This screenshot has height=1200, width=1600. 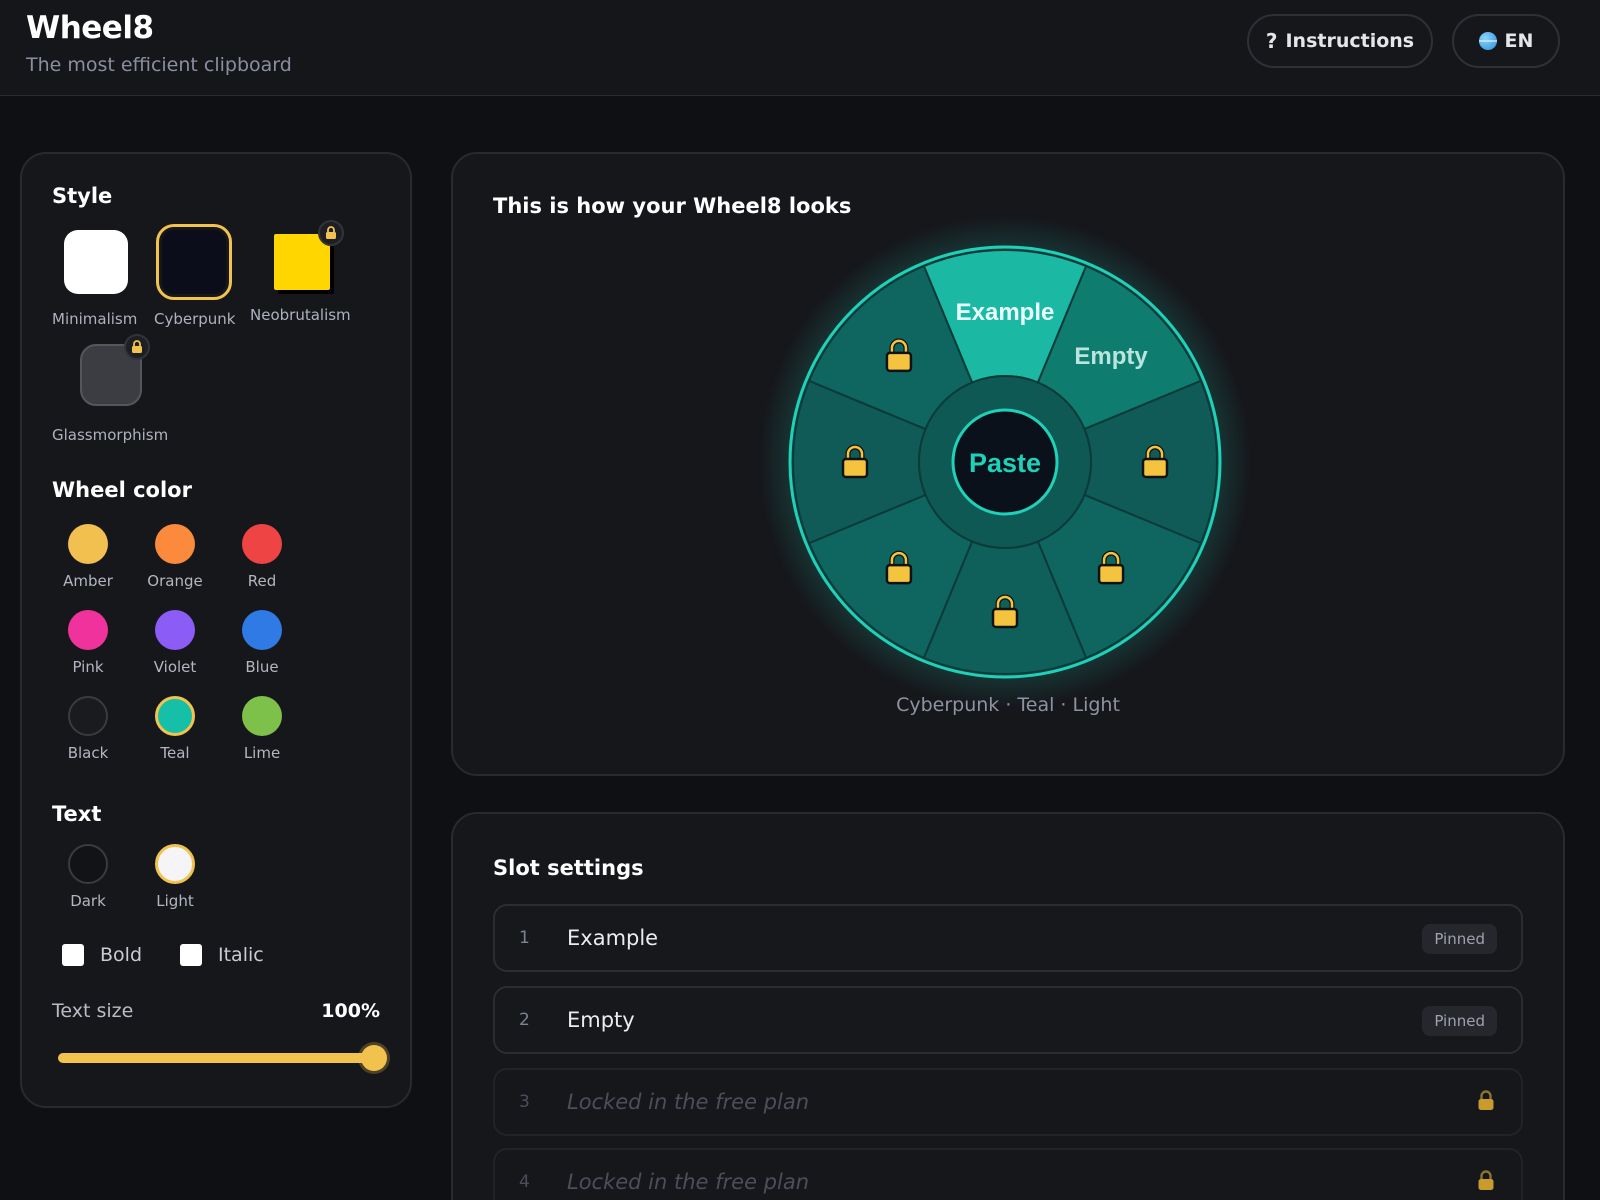 I want to click on teal-swatch, so click(x=175, y=716).